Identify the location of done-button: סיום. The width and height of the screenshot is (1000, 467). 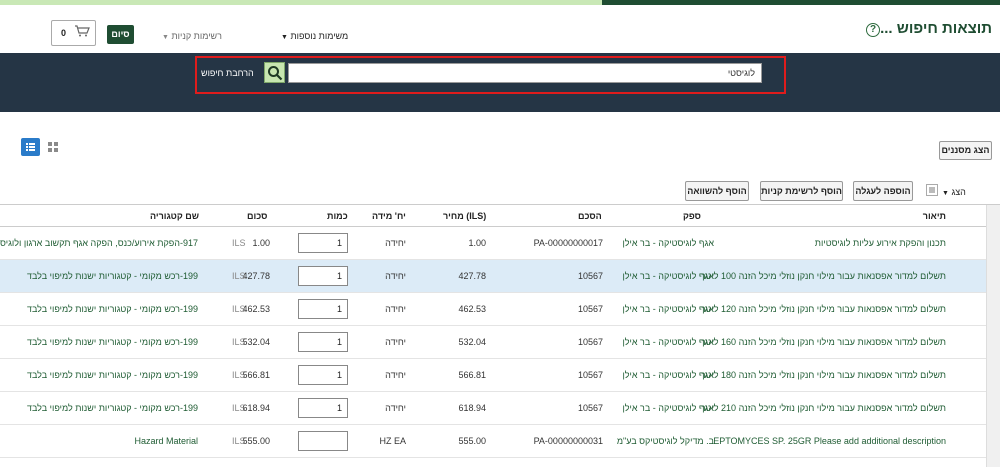
(120, 34).